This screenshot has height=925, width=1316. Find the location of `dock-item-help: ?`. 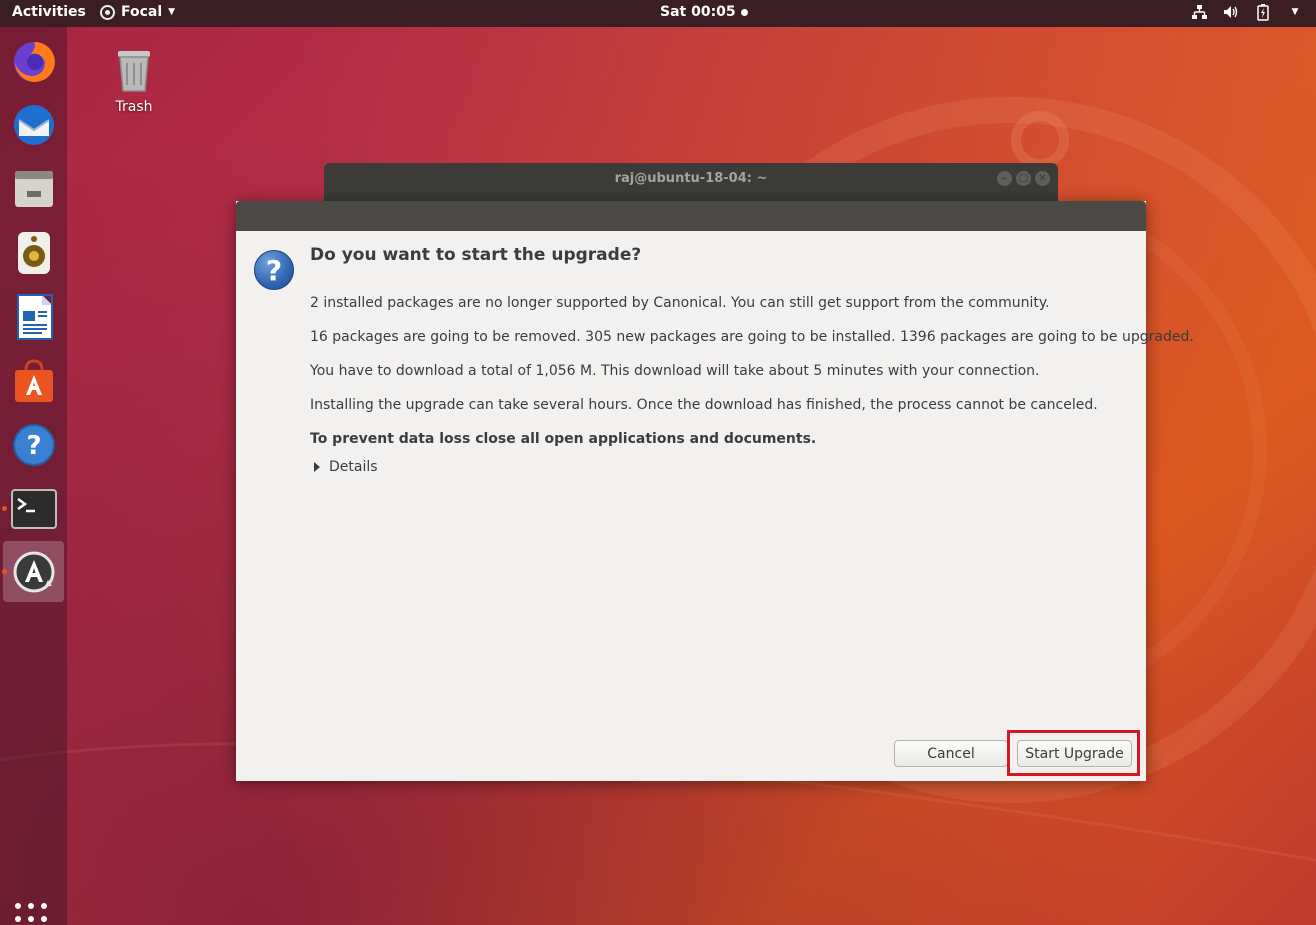

dock-item-help: ? is located at coordinates (33, 444).